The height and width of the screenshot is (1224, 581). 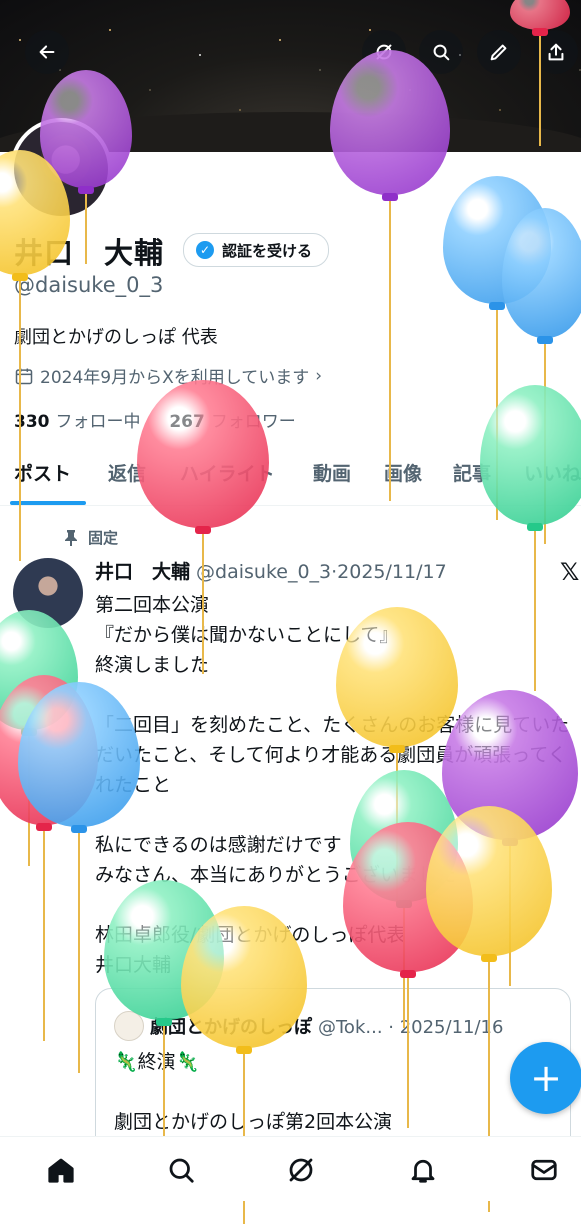 What do you see at coordinates (129, 1026) in the screenshot?
I see `quoted-avatar` at bounding box center [129, 1026].